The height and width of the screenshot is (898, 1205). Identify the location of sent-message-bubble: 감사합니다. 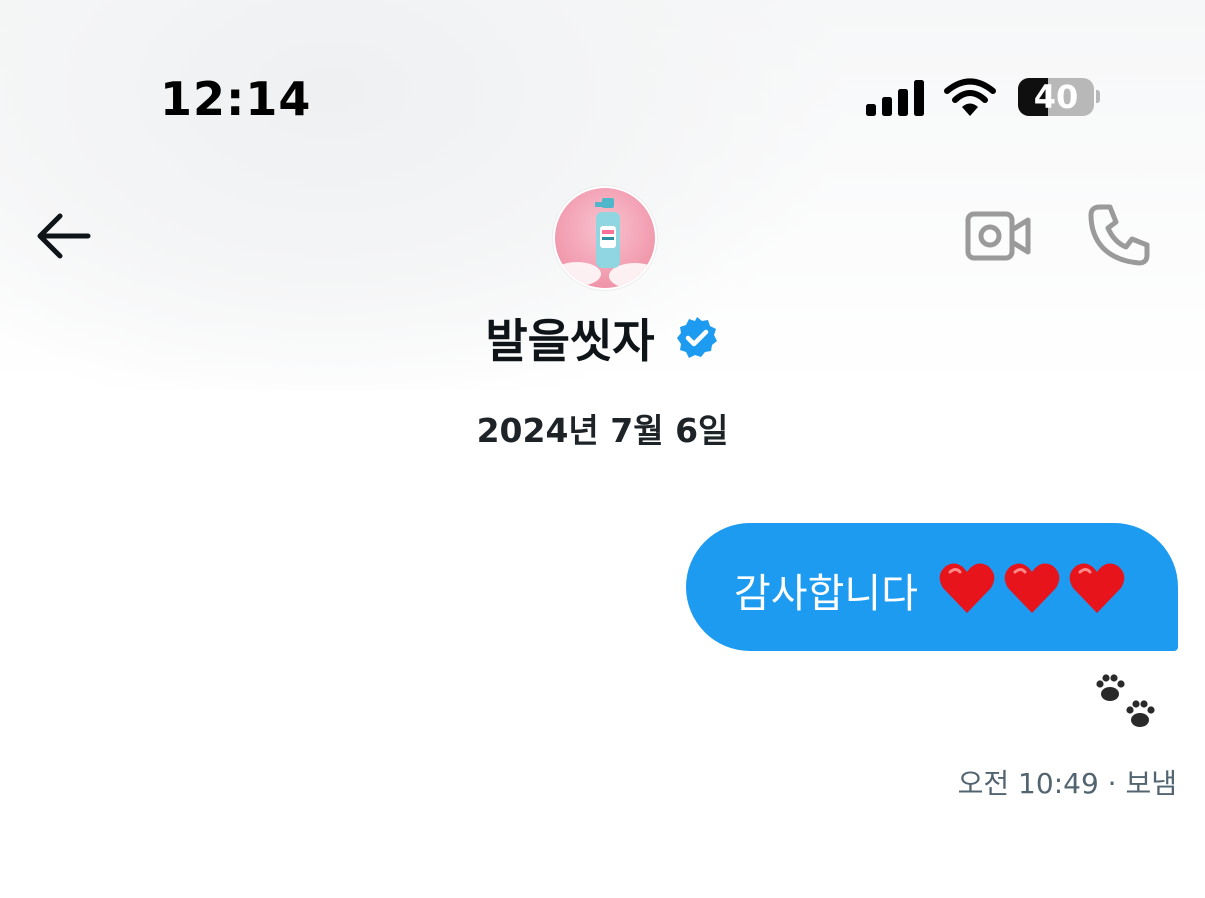
(932, 587).